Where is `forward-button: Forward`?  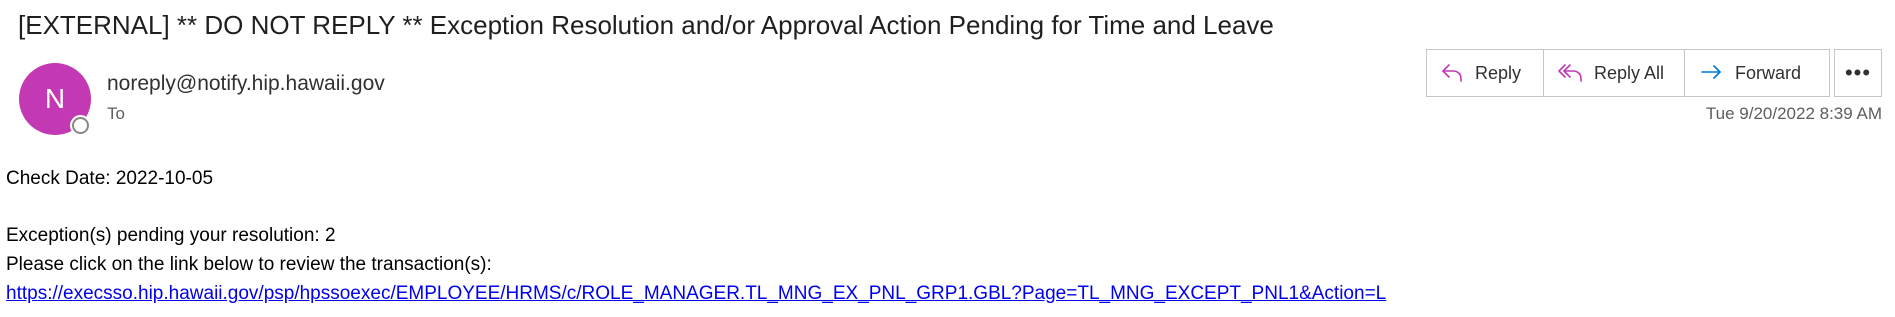 forward-button: Forward is located at coordinates (1757, 73).